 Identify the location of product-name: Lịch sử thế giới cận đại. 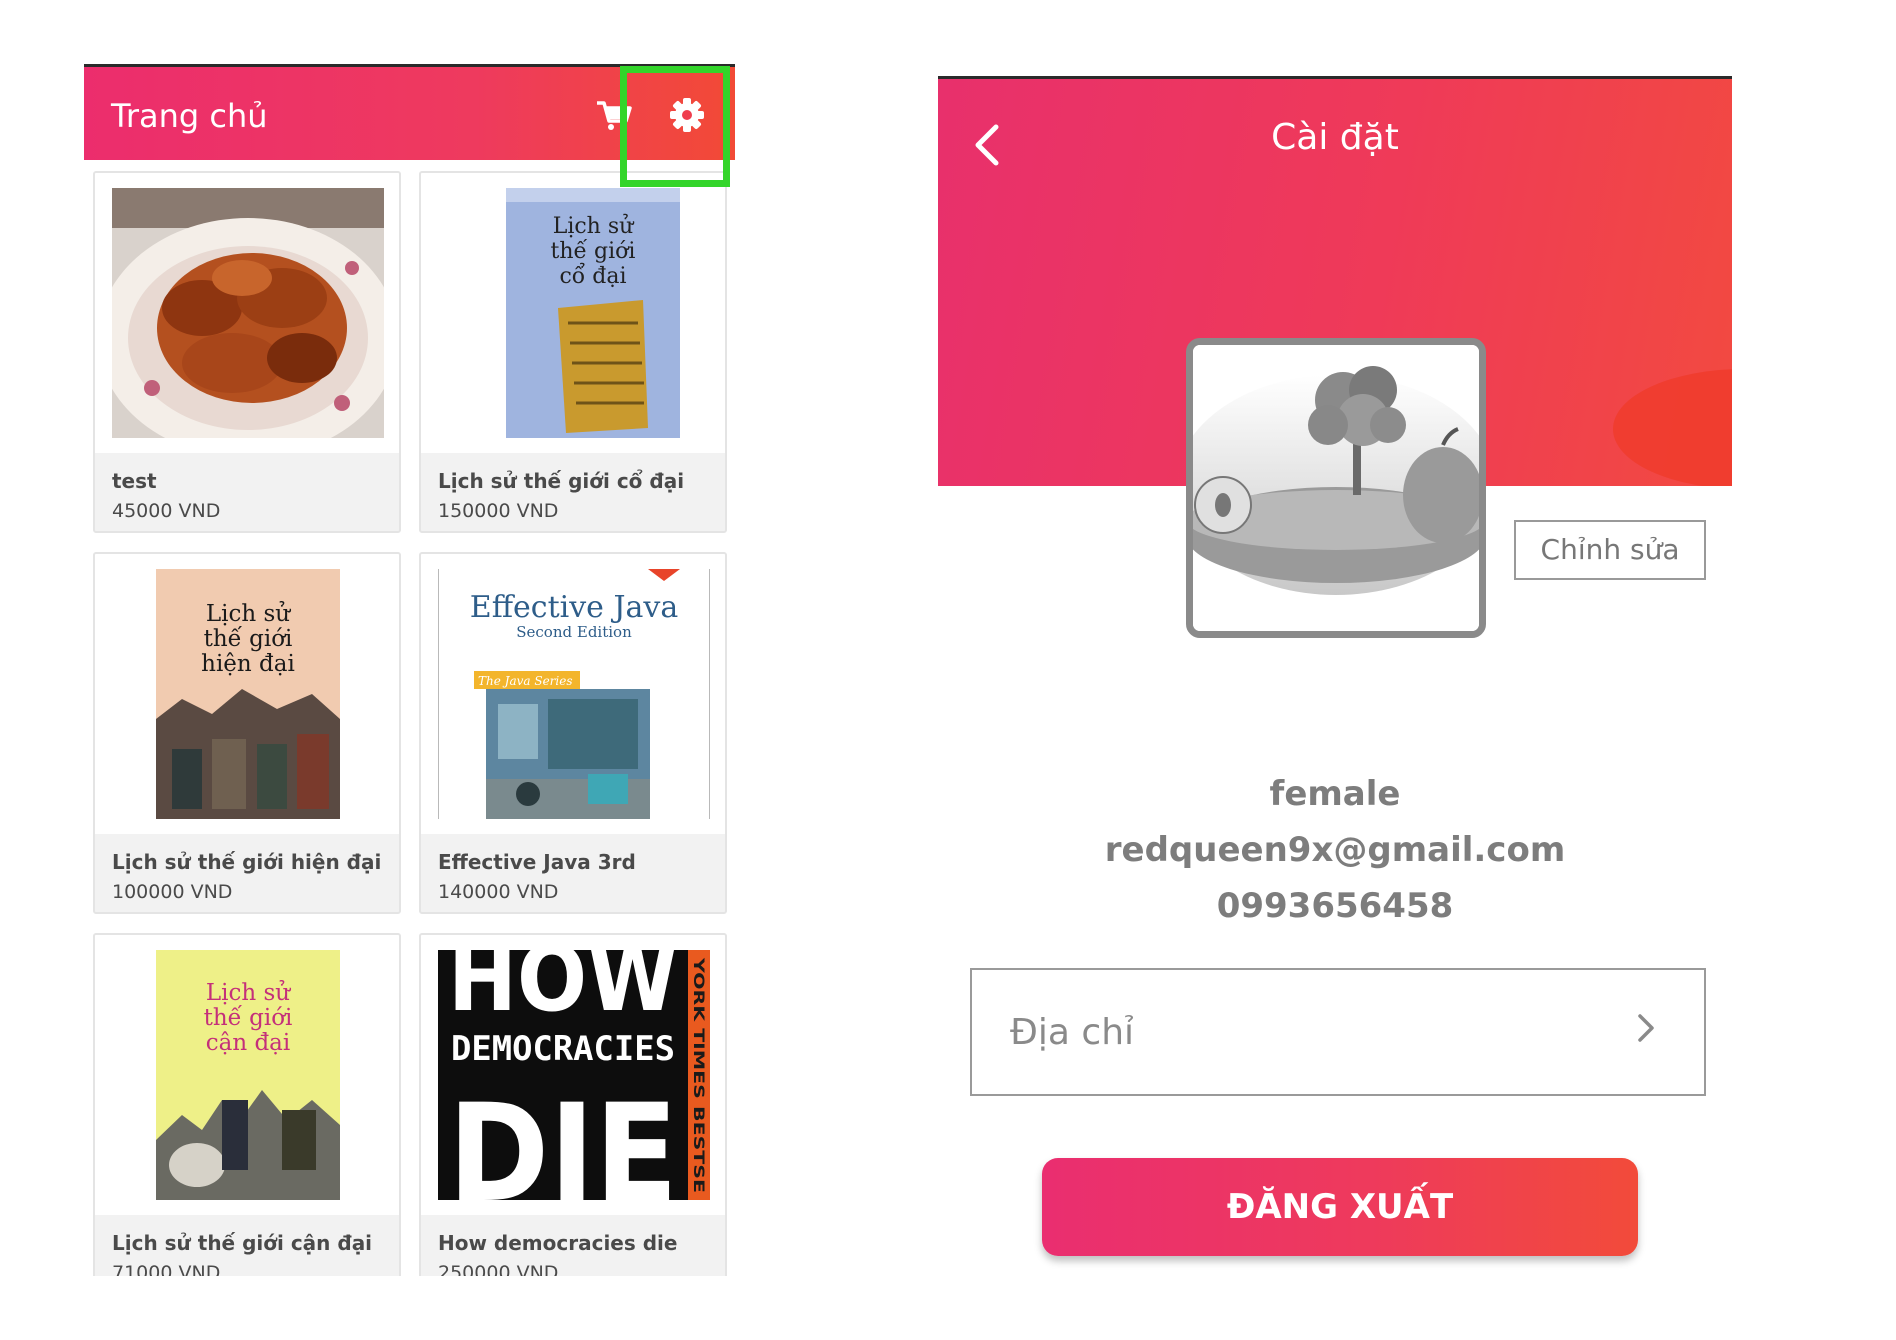
(242, 1243).